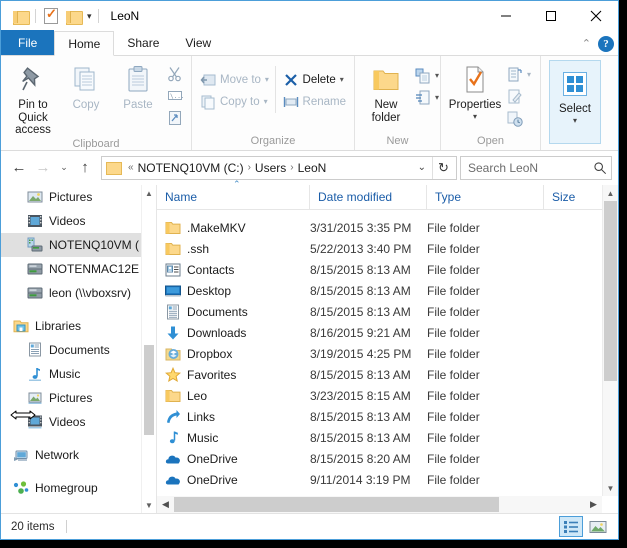 The width and height of the screenshot is (627, 548). I want to click on file-list-scrollbar-horizontal: ◀ ▶, so click(379, 504).